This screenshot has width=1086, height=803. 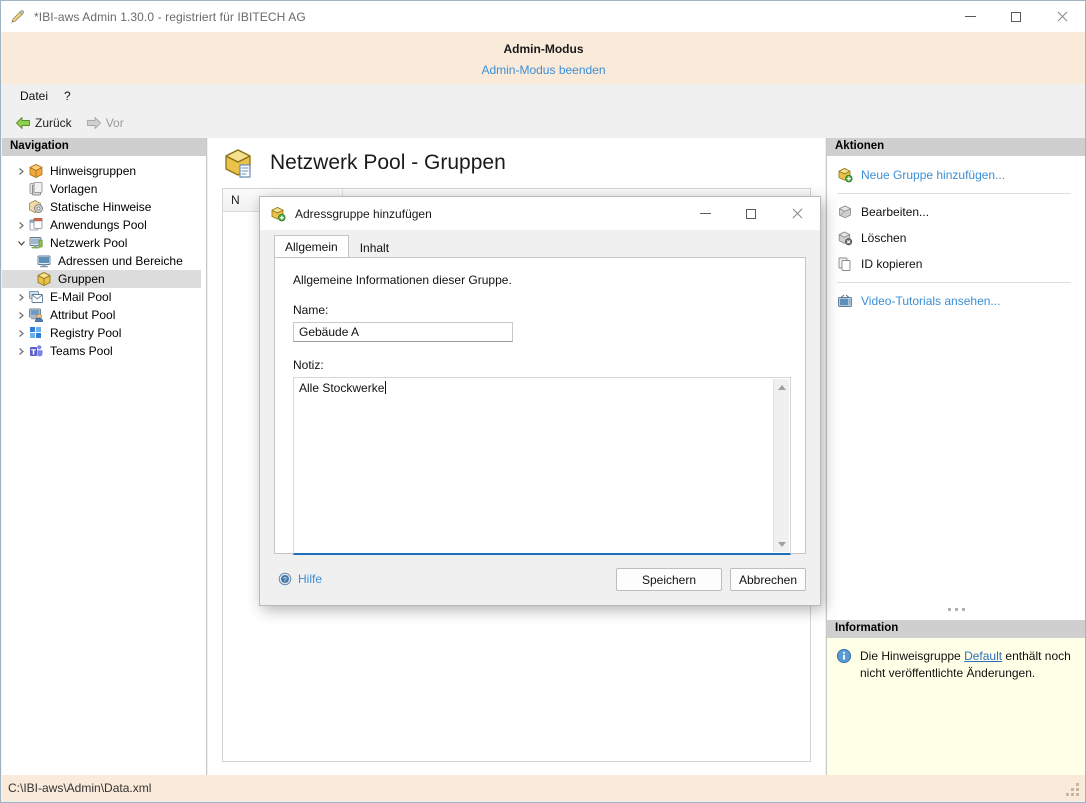 I want to click on action-label: ID kopieren, so click(x=892, y=264).